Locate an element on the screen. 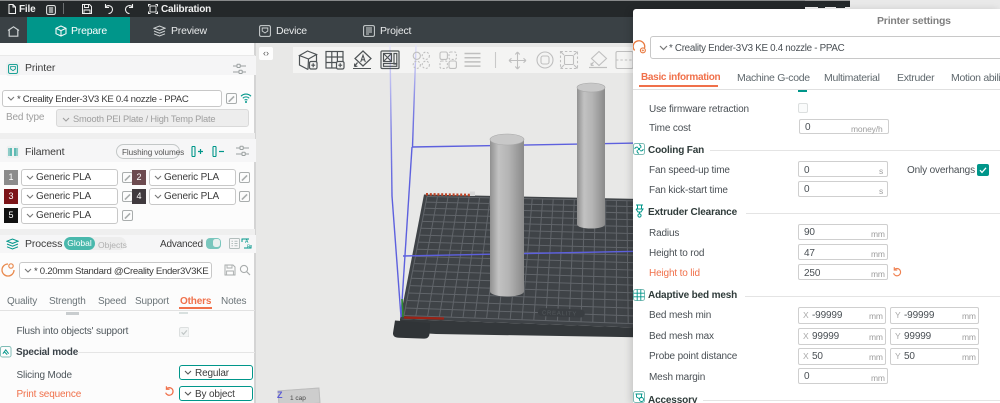 The width and height of the screenshot is (1000, 403). svg-text: CREALITY is located at coordinates (559, 314).